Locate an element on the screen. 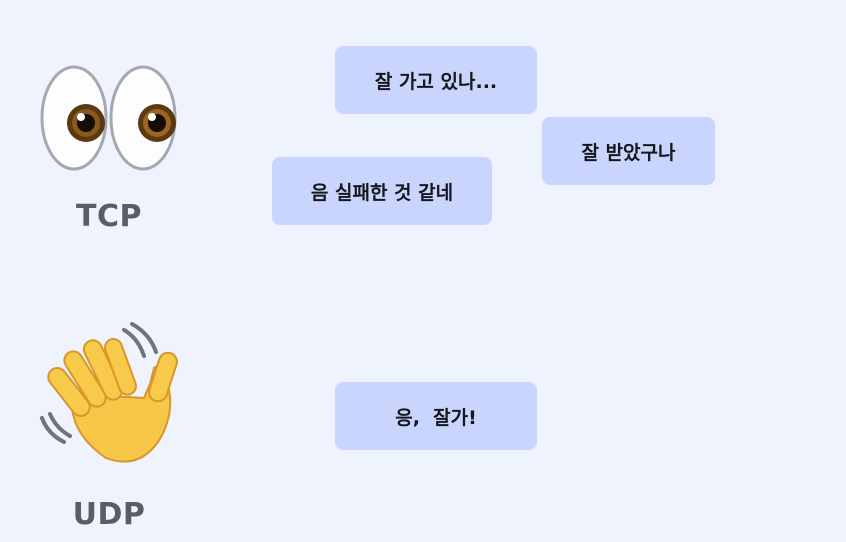  tcp-message-bubble: 잘 받았구나 is located at coordinates (628, 151).